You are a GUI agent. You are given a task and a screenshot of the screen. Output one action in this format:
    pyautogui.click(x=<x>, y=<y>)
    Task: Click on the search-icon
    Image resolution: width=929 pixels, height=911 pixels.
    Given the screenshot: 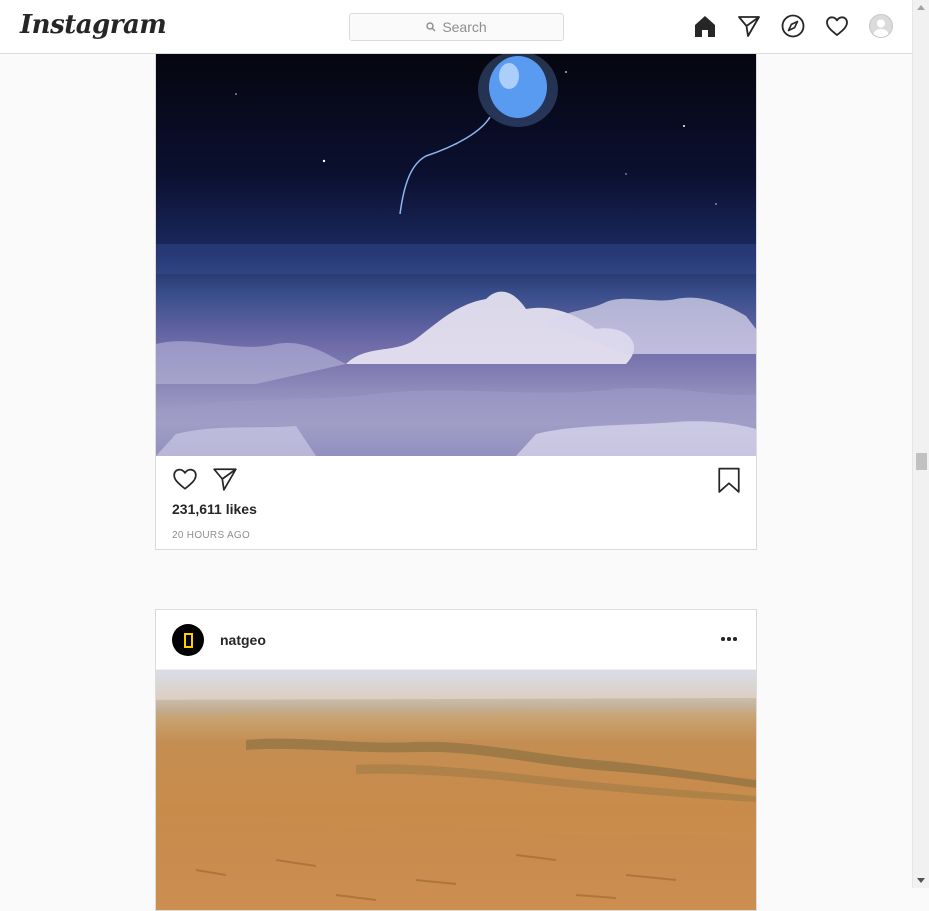 What is the action you would take?
    pyautogui.click(x=431, y=27)
    